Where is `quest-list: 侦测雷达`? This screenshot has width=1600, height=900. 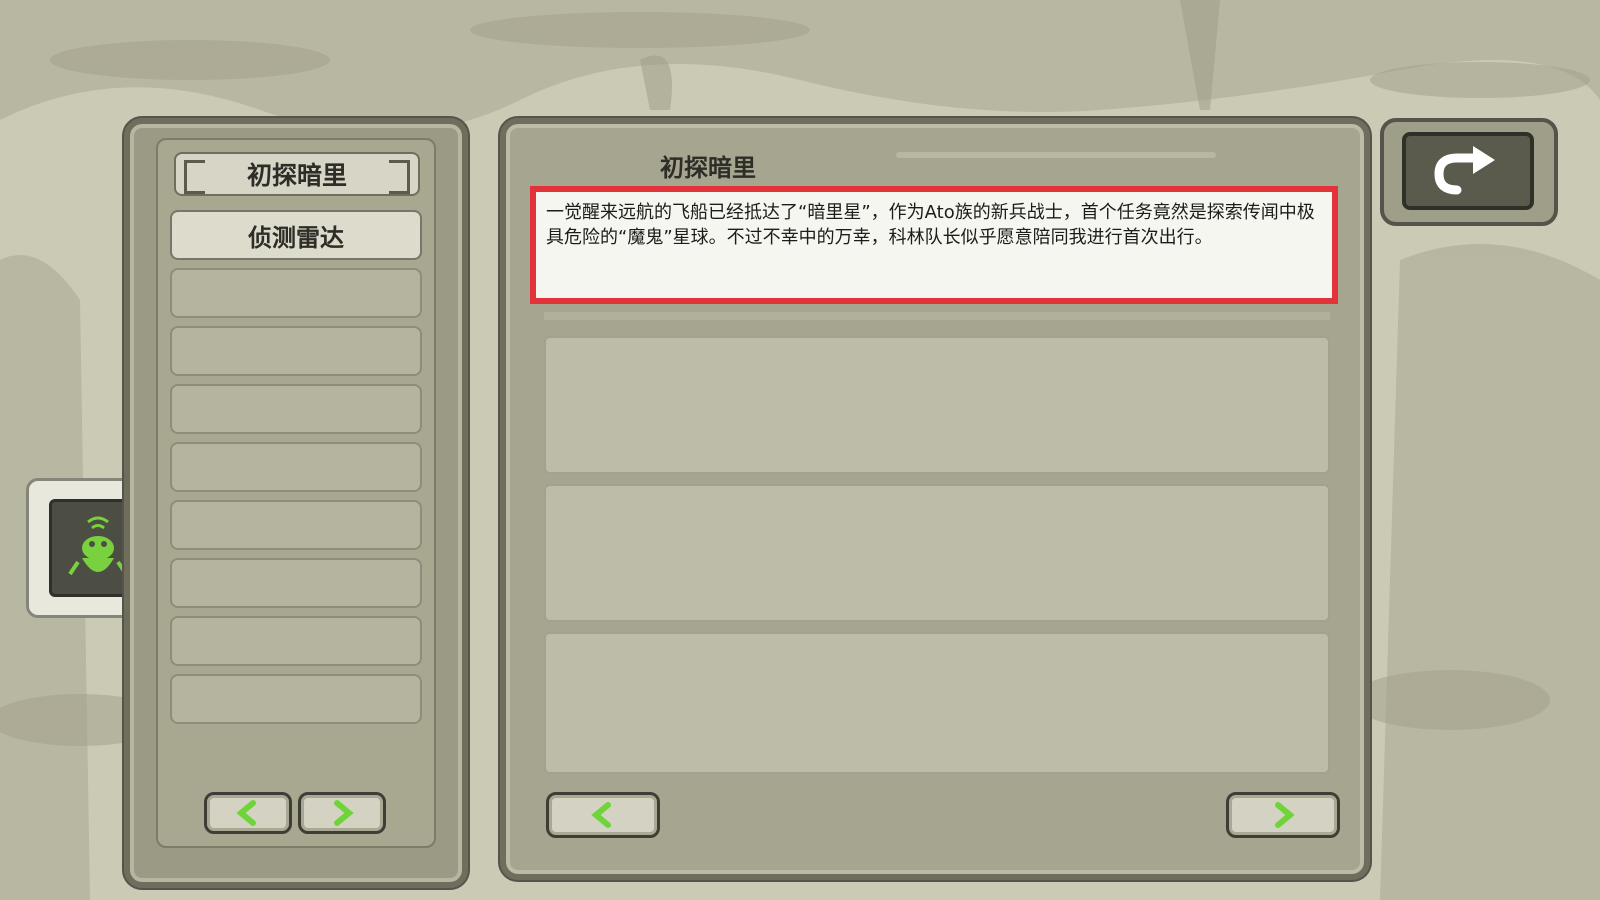 quest-list: 侦测雷达 is located at coordinates (296, 471).